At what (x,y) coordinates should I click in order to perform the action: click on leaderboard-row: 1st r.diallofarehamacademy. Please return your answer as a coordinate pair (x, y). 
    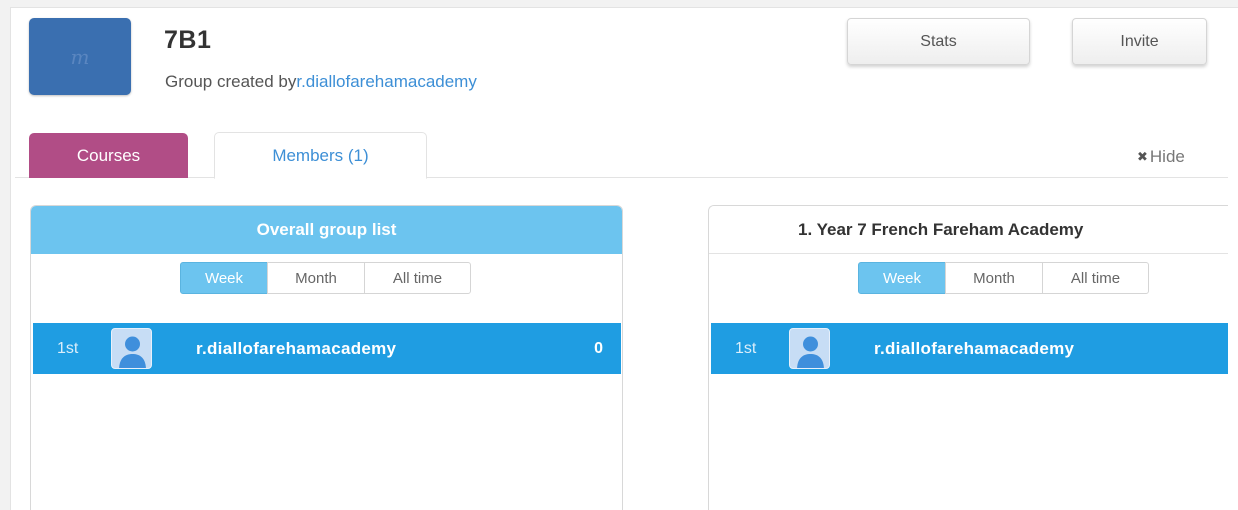
    Looking at the image, I should click on (969, 348).